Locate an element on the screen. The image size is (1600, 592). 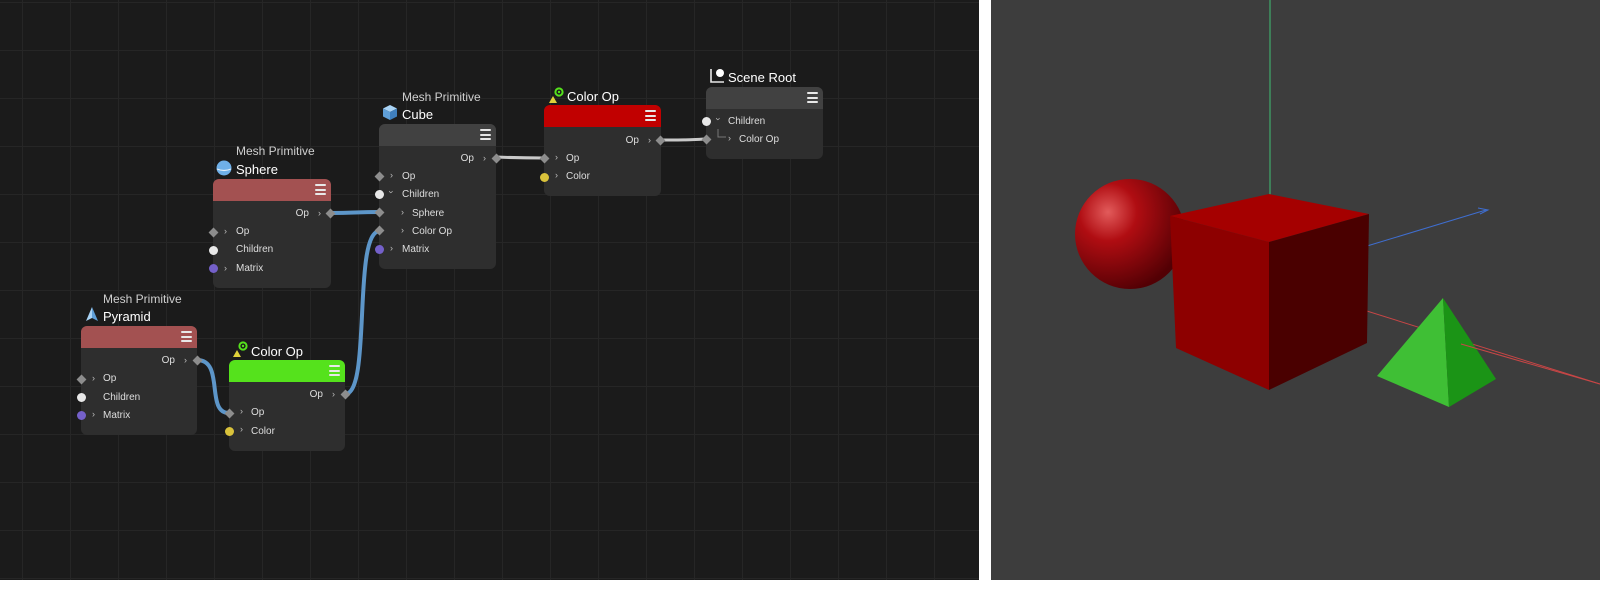
cube-node-menu-icon is located at coordinates (485, 134).